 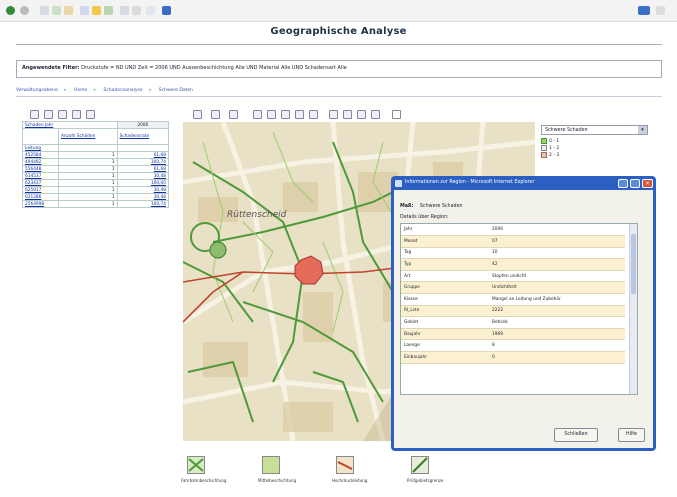 What do you see at coordinates (597, 141) in the screenshot?
I see `legend-item: 0 - 1` at bounding box center [597, 141].